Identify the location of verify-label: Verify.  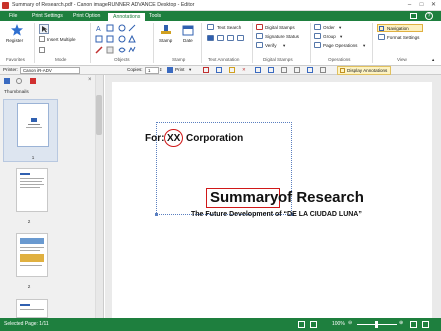
(271, 45).